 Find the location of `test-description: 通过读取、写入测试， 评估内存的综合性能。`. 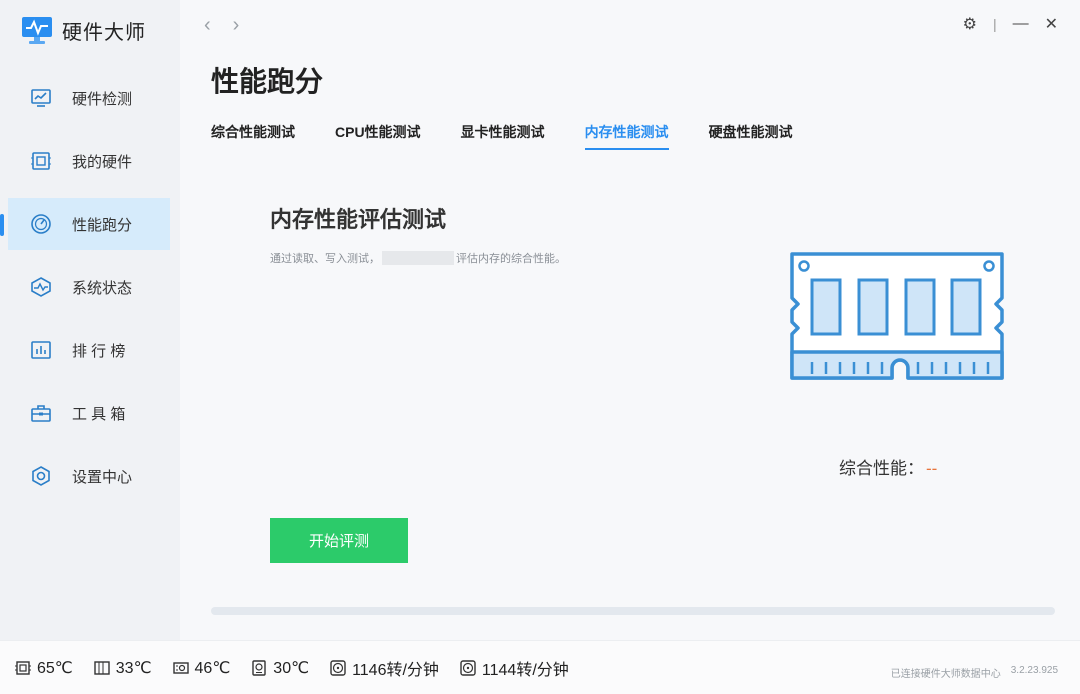

test-description: 通过读取、写入测试， 评估内存的综合性能。 is located at coordinates (418, 258).